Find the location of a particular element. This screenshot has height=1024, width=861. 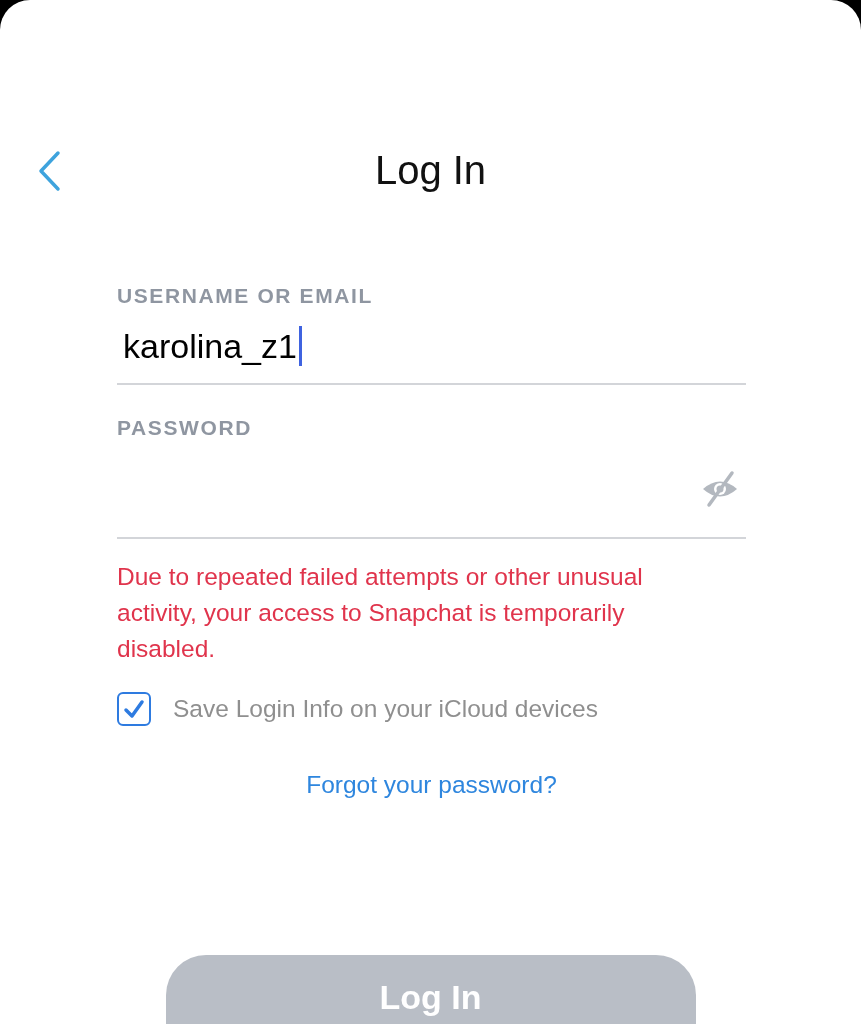

checkbox-label: Save Login Info on your iCloud devices is located at coordinates (385, 709).